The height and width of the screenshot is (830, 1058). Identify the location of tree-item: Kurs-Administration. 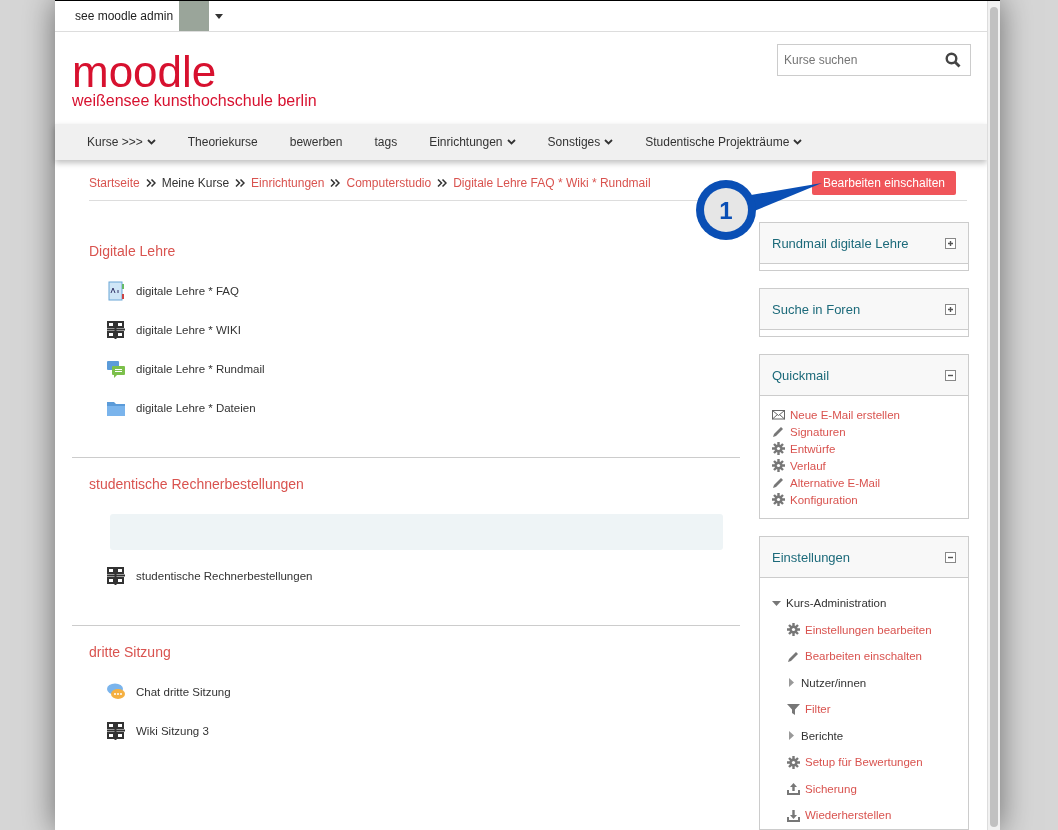
(836, 603).